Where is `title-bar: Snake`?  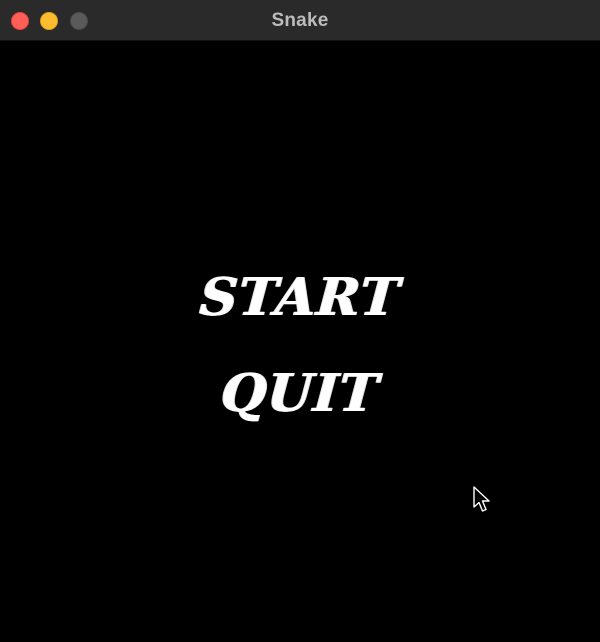 title-bar: Snake is located at coordinates (300, 20).